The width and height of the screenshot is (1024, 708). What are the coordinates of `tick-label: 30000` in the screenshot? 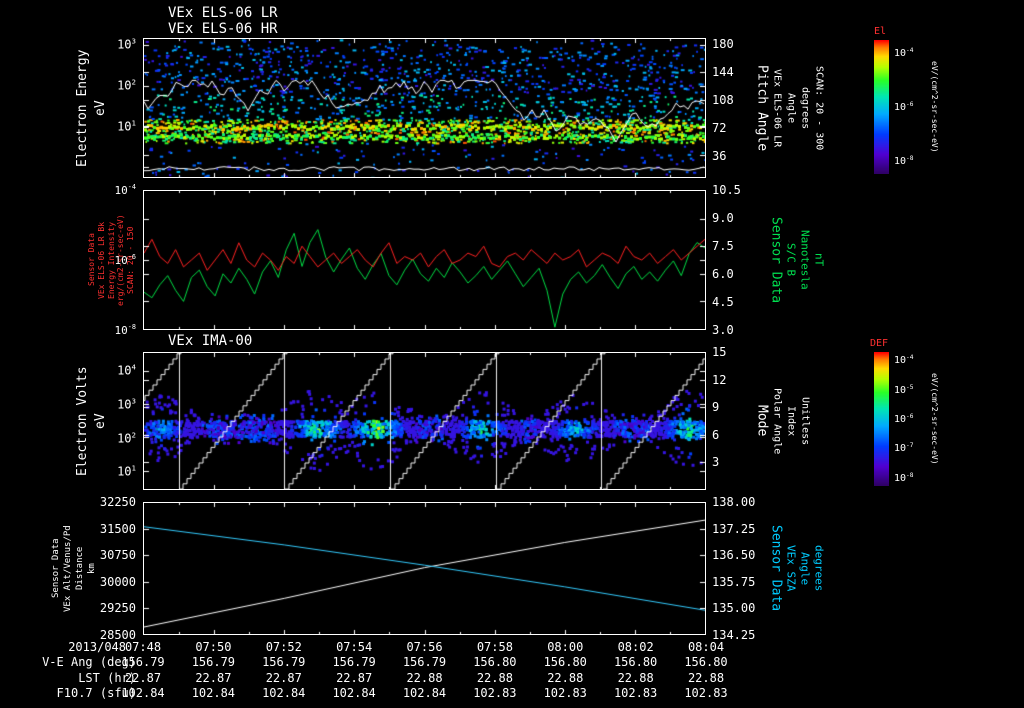 It's located at (117, 581).